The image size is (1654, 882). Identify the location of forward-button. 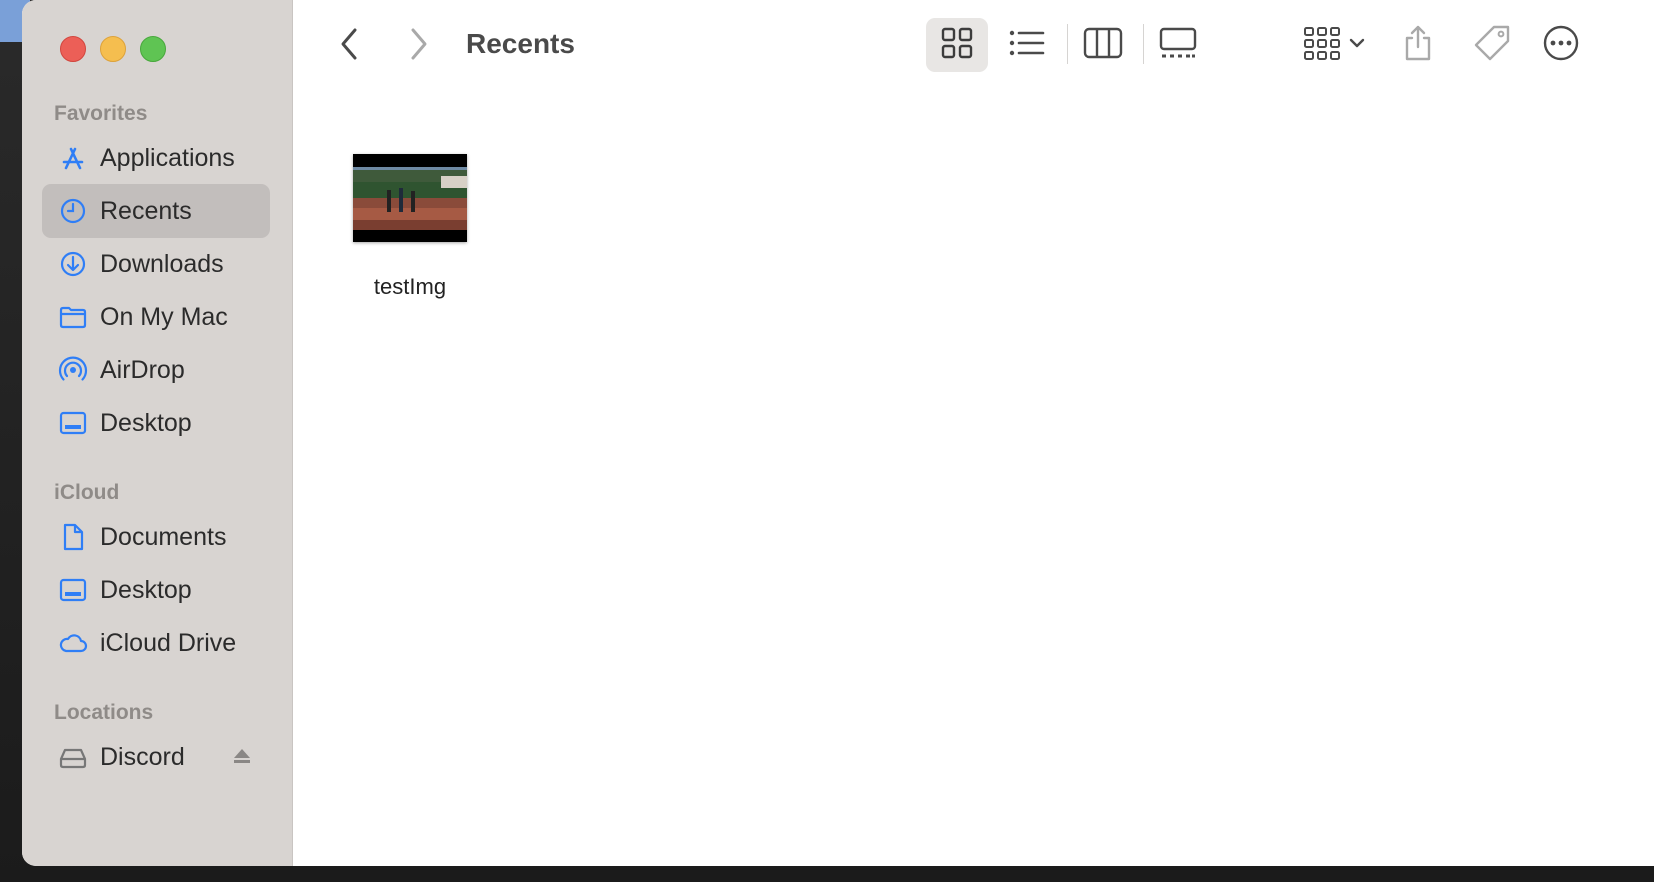
(418, 46).